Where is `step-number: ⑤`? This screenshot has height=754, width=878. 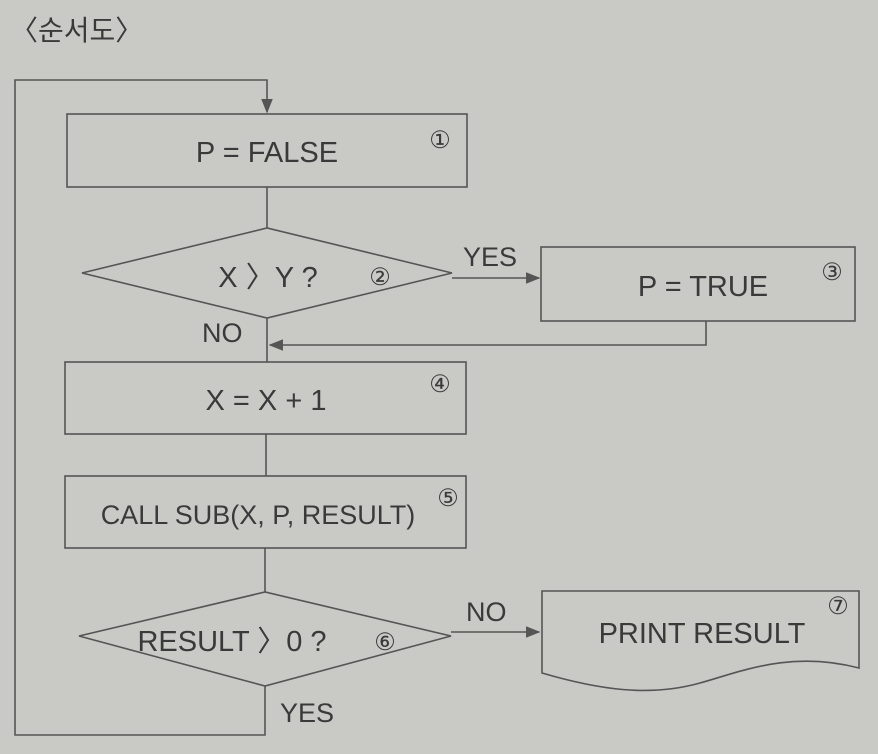
step-number: ⑤ is located at coordinates (448, 498).